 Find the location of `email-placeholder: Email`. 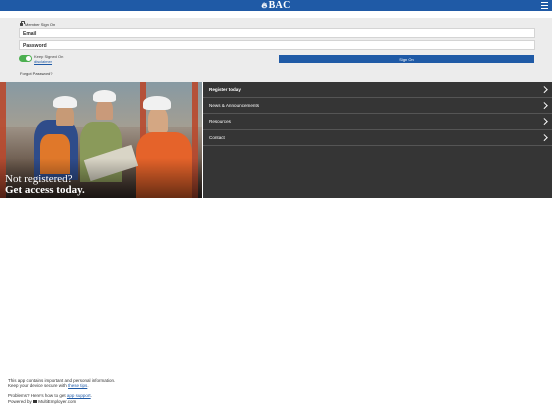

email-placeholder: Email is located at coordinates (30, 34).